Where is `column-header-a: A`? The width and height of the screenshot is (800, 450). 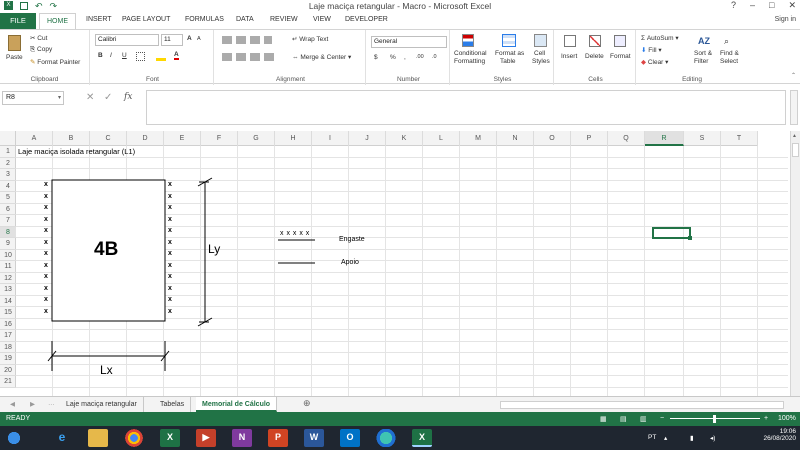 column-header-a: A is located at coordinates (34, 138).